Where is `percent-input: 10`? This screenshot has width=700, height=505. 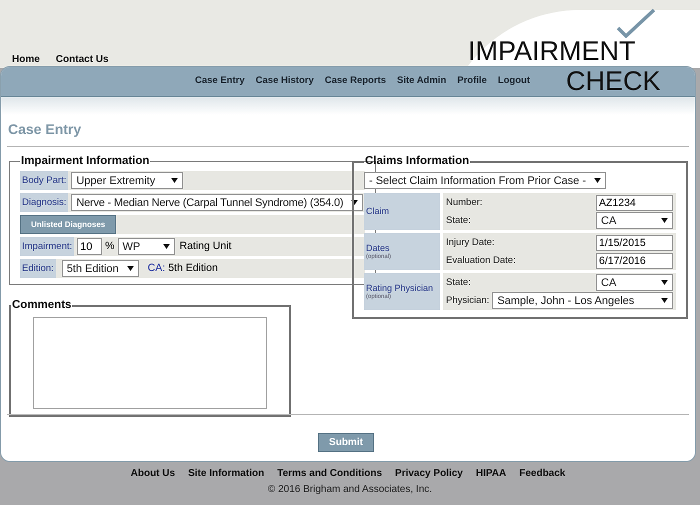
percent-input: 10 is located at coordinates (89, 247).